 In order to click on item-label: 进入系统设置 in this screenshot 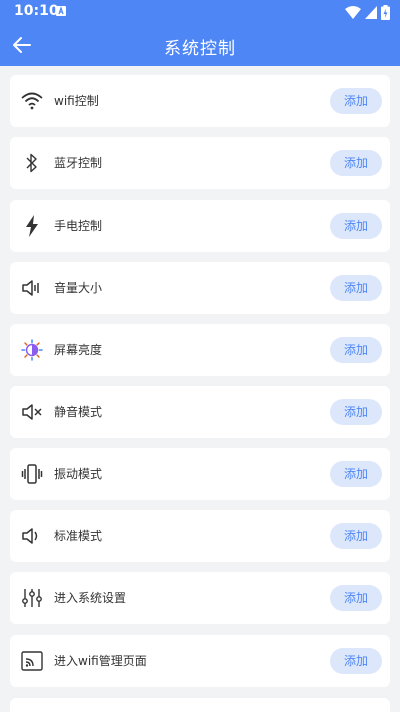, I will do `click(90, 598)`.